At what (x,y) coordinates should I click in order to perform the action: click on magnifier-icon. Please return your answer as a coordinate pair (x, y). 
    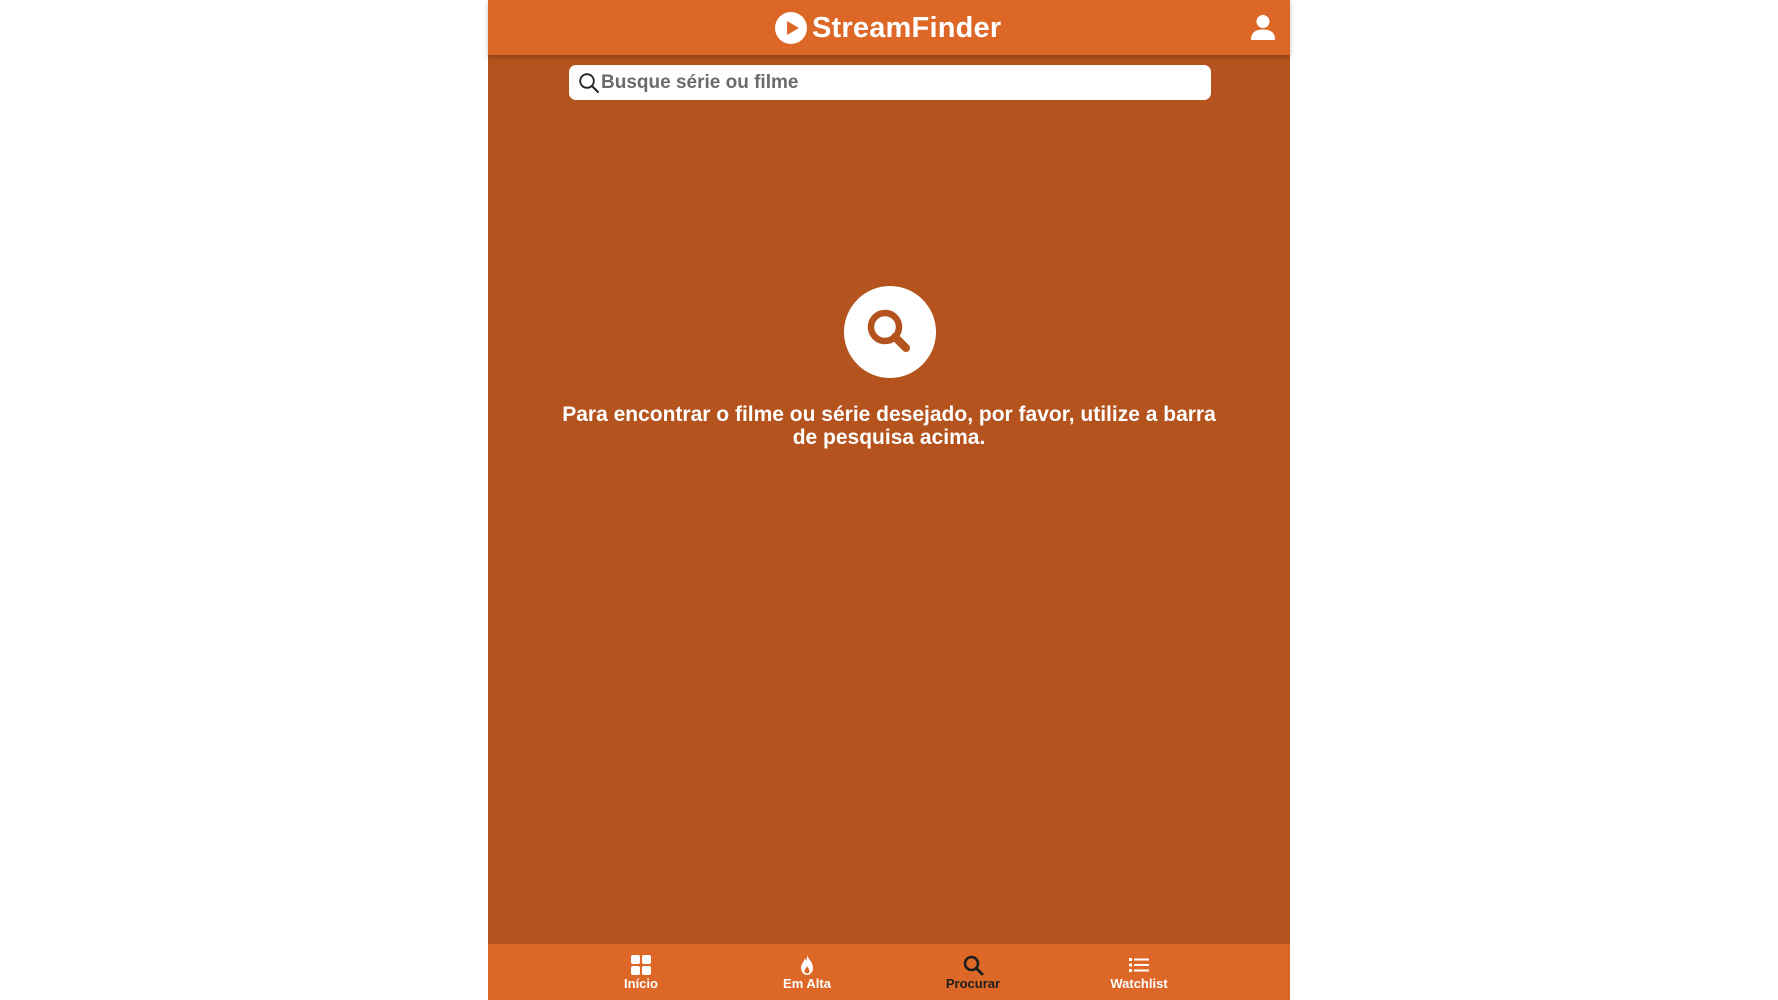
    Looking at the image, I should click on (888, 330).